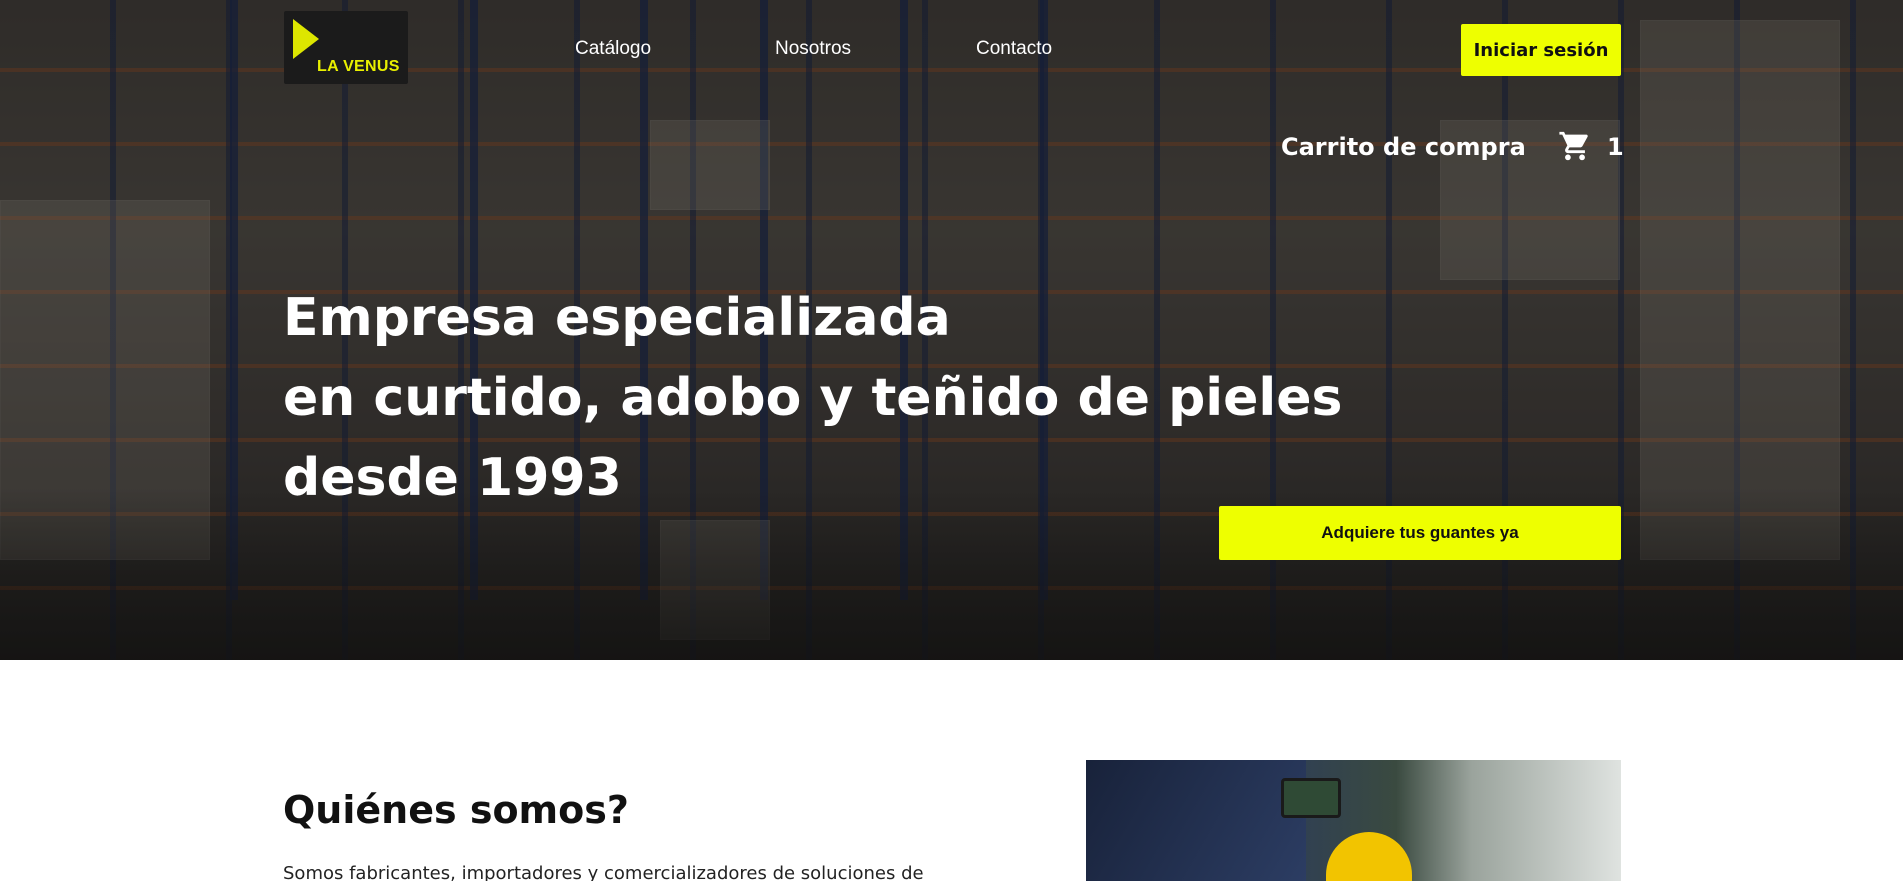  I want to click on hero-title-line: en curtido, adobo y teñido de pieles, so click(813, 398).